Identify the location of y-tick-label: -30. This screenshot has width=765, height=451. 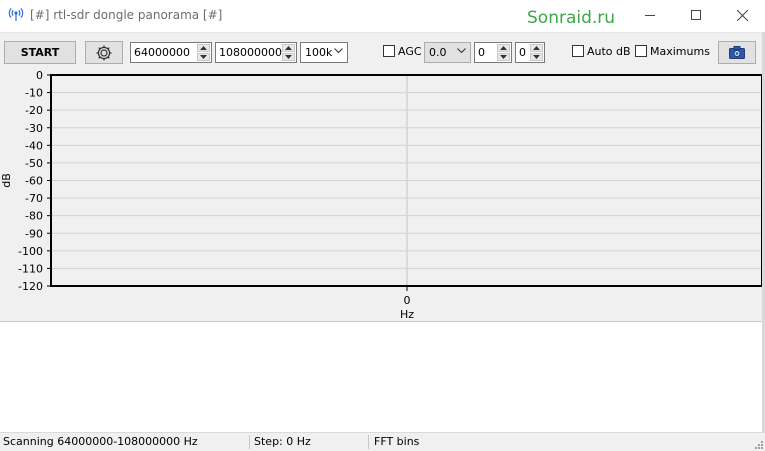
(34, 128).